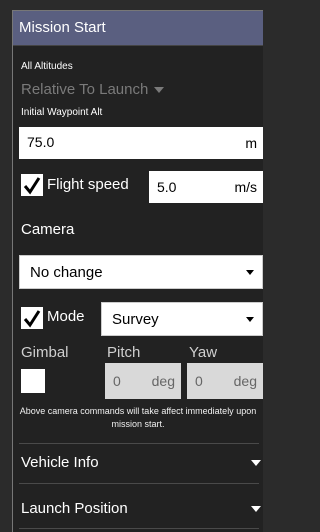 This screenshot has width=320, height=532. What do you see at coordinates (62, 112) in the screenshot?
I see `initial-waypoint-alt-label: Initial Waypoint Alt` at bounding box center [62, 112].